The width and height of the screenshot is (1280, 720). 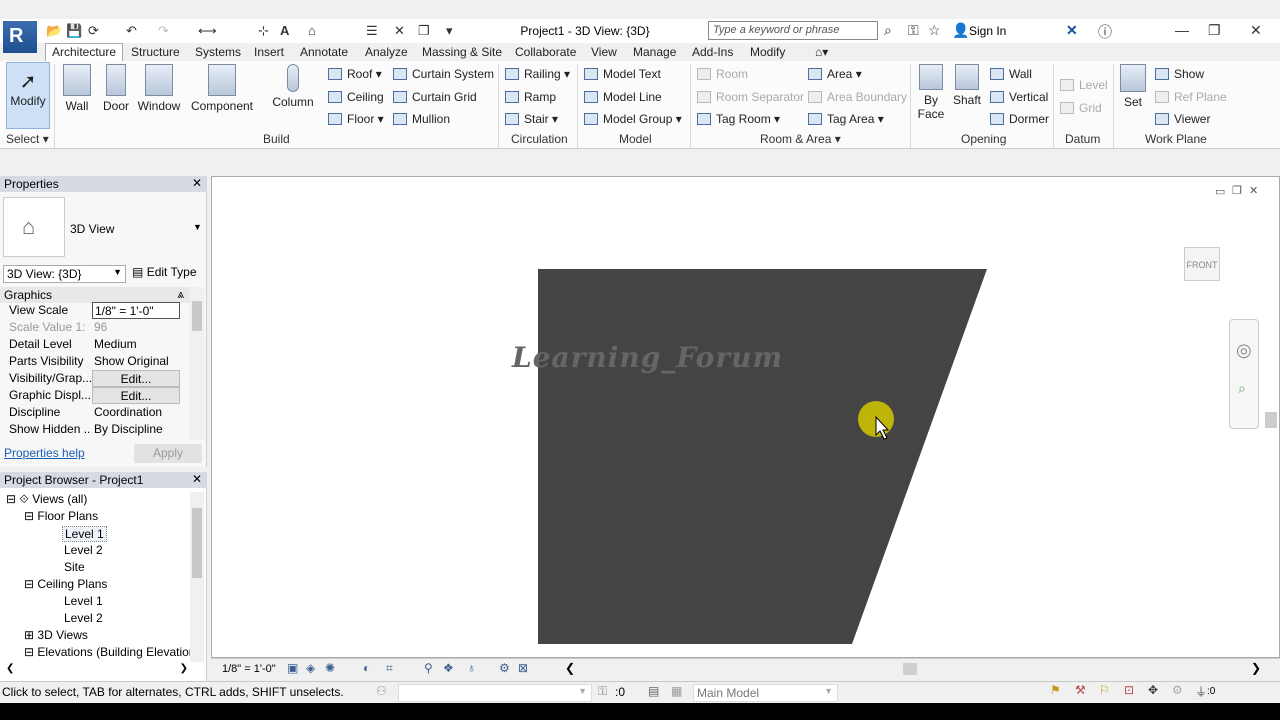 I want to click on select-by-face-icon: ⊡, so click(x=1129, y=690).